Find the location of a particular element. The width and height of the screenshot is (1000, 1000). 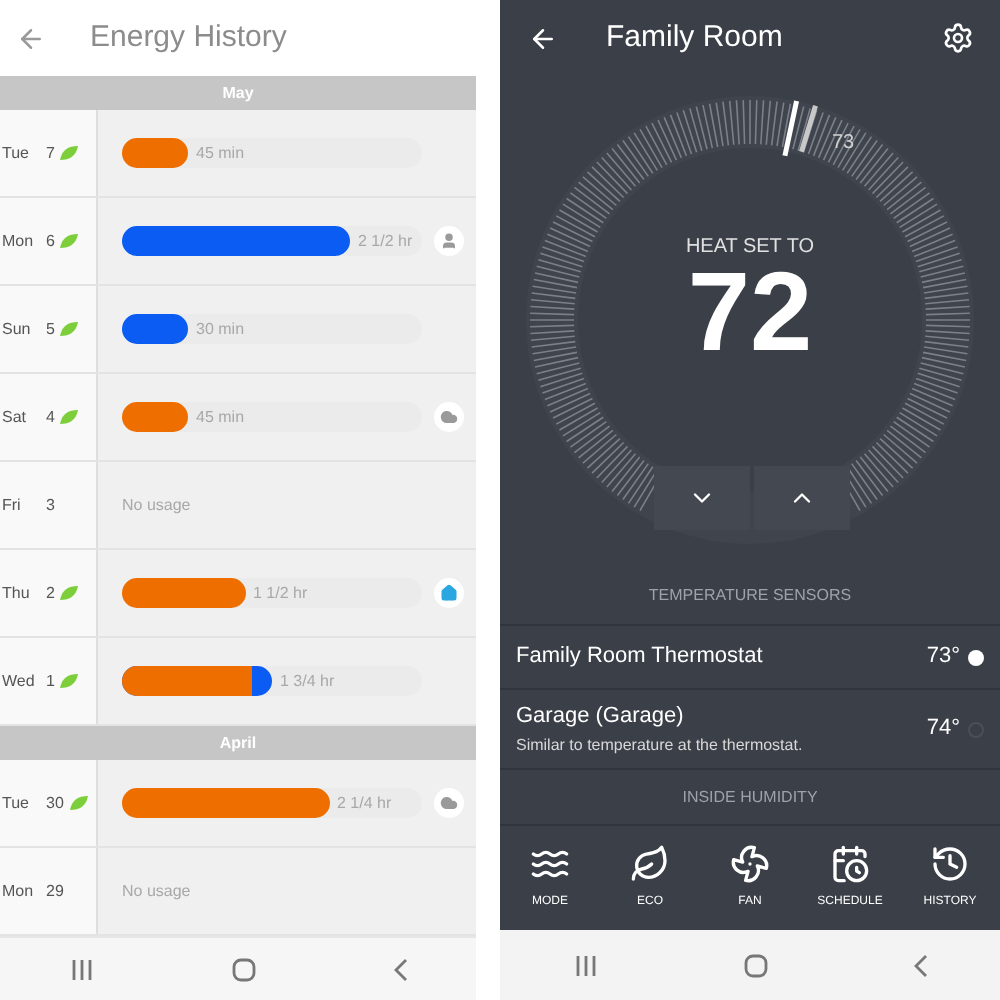

room-title: Family Room is located at coordinates (694, 37).